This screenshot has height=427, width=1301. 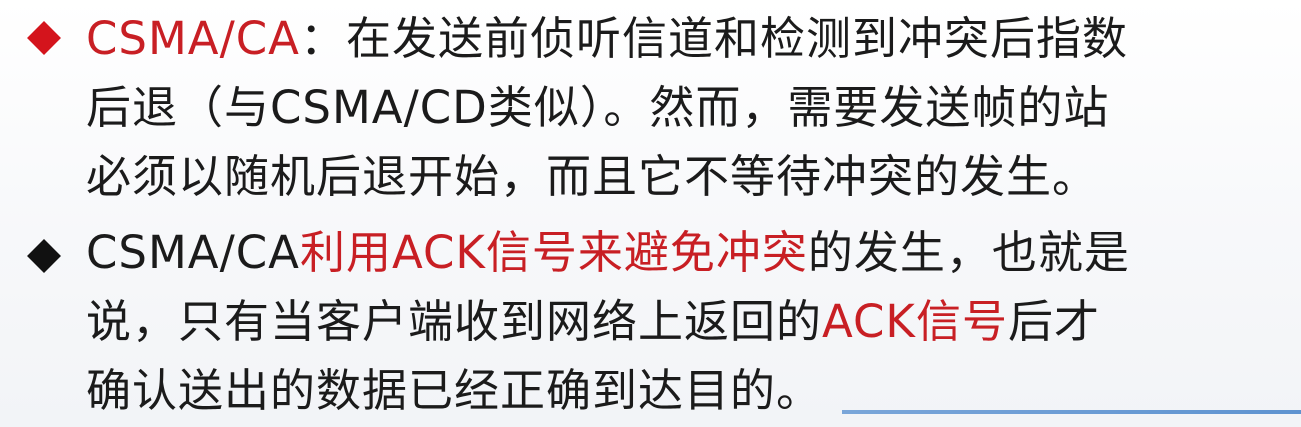 I want to click on bullet-2-line-1: CSMA/CA利用ACK信号来避免冲突的发生，也就是, so click(x=689, y=252).